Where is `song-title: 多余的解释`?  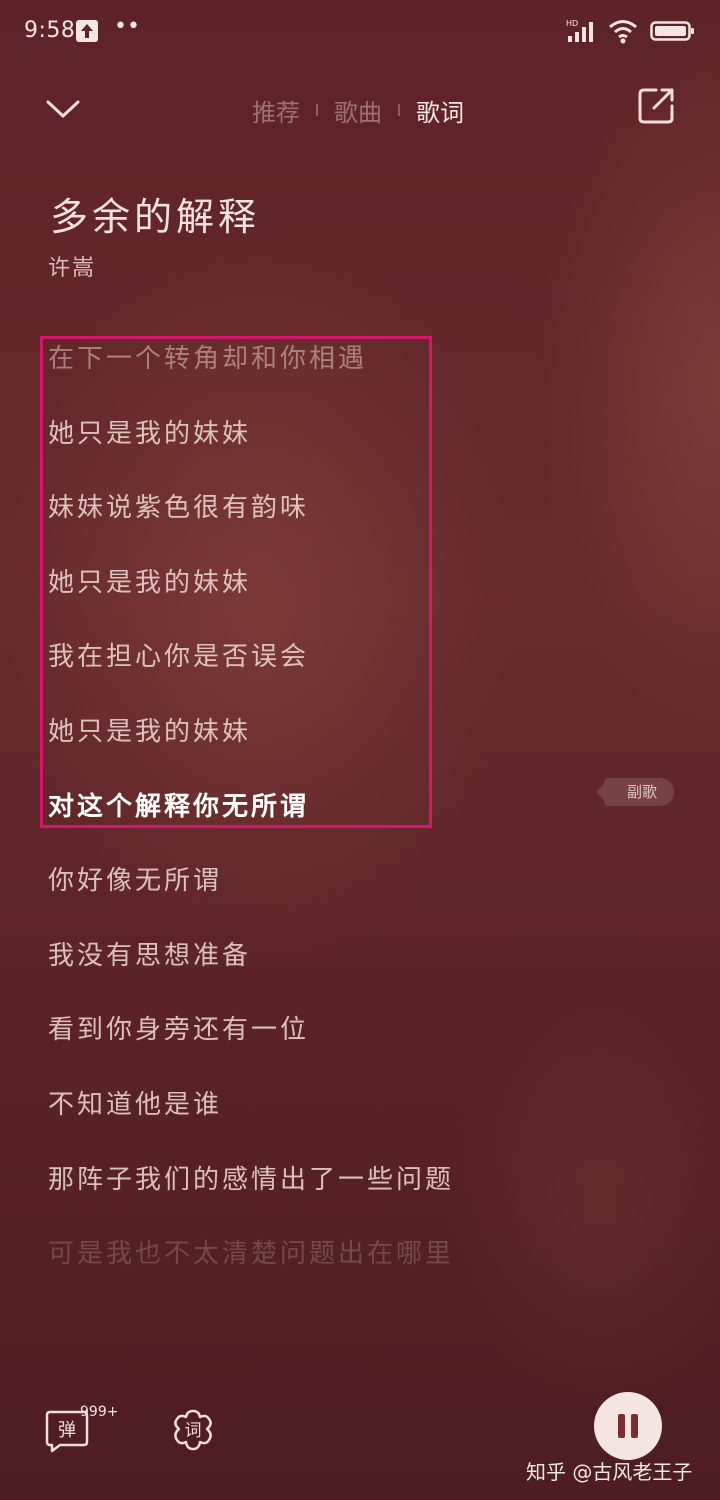
song-title: 多余的解释 is located at coordinates (155, 217).